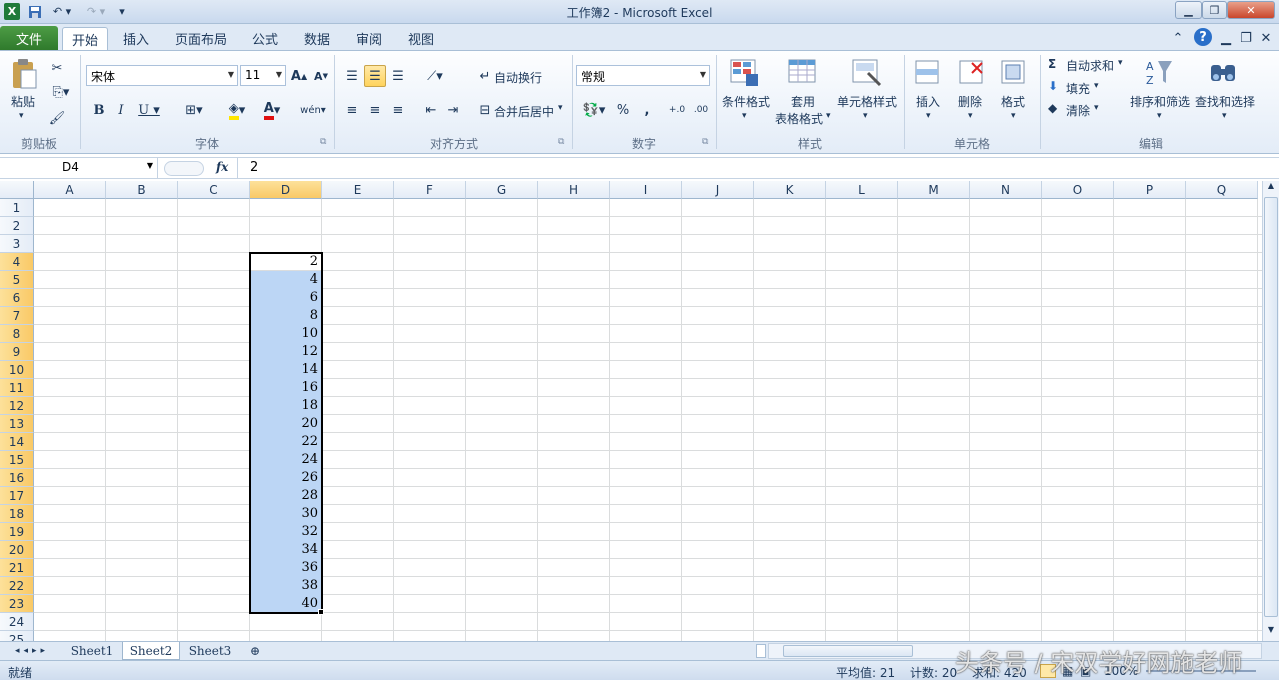 This screenshot has height=681, width=1279. Describe the element at coordinates (1188, 10) in the screenshot. I see `minimize-button: ▁` at that location.